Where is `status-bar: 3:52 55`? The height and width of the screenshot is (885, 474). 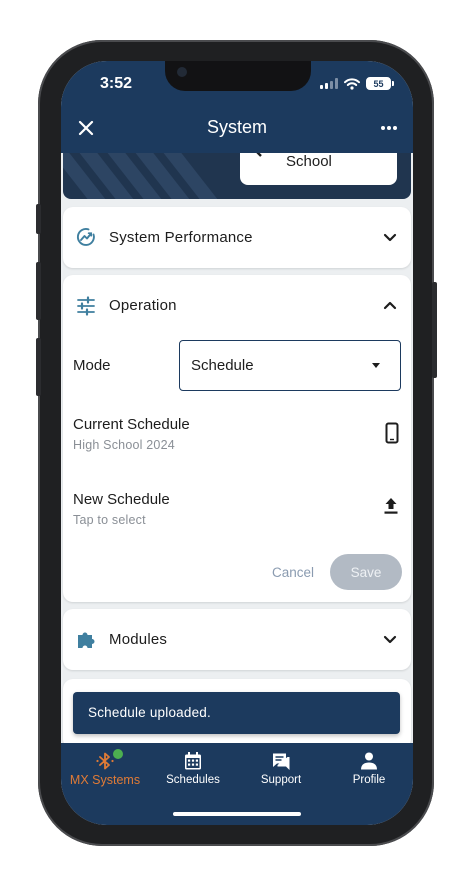
status-bar: 3:52 55 is located at coordinates (237, 82).